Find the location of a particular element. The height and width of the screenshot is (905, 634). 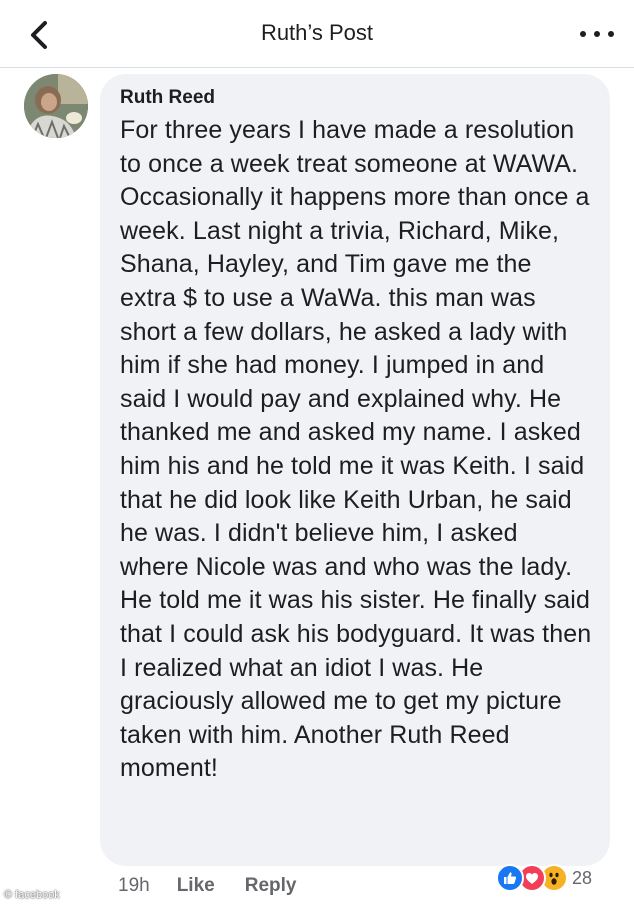

more-options-button is located at coordinates (597, 34).